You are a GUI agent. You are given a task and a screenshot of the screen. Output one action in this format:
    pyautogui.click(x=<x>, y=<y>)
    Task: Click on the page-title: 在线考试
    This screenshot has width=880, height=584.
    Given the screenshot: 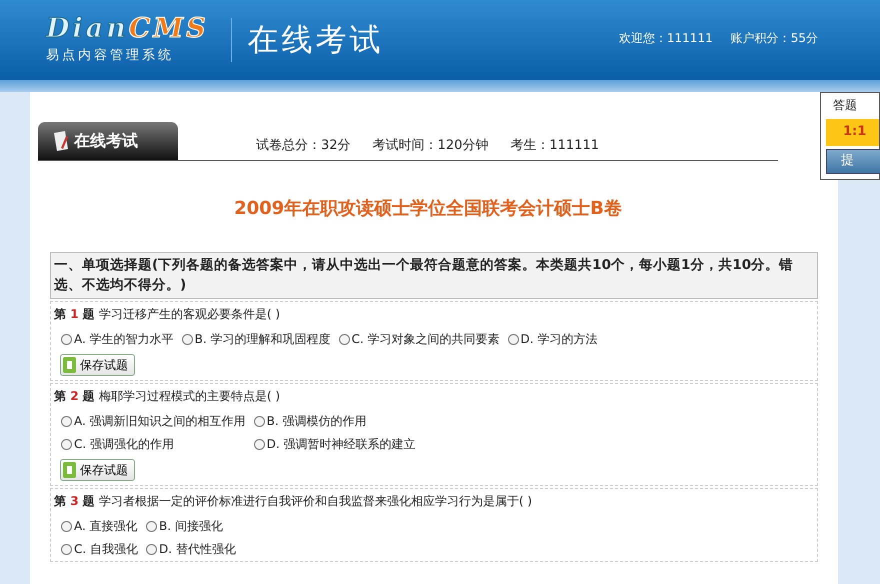 What is the action you would take?
    pyautogui.click(x=316, y=40)
    